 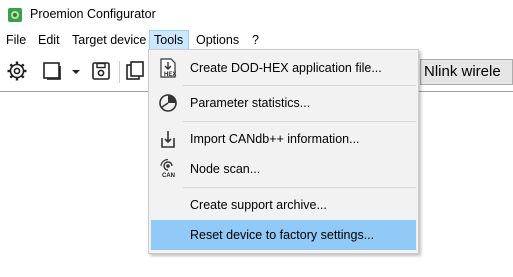 What do you see at coordinates (168, 139) in the screenshot?
I see `import-icon` at bounding box center [168, 139].